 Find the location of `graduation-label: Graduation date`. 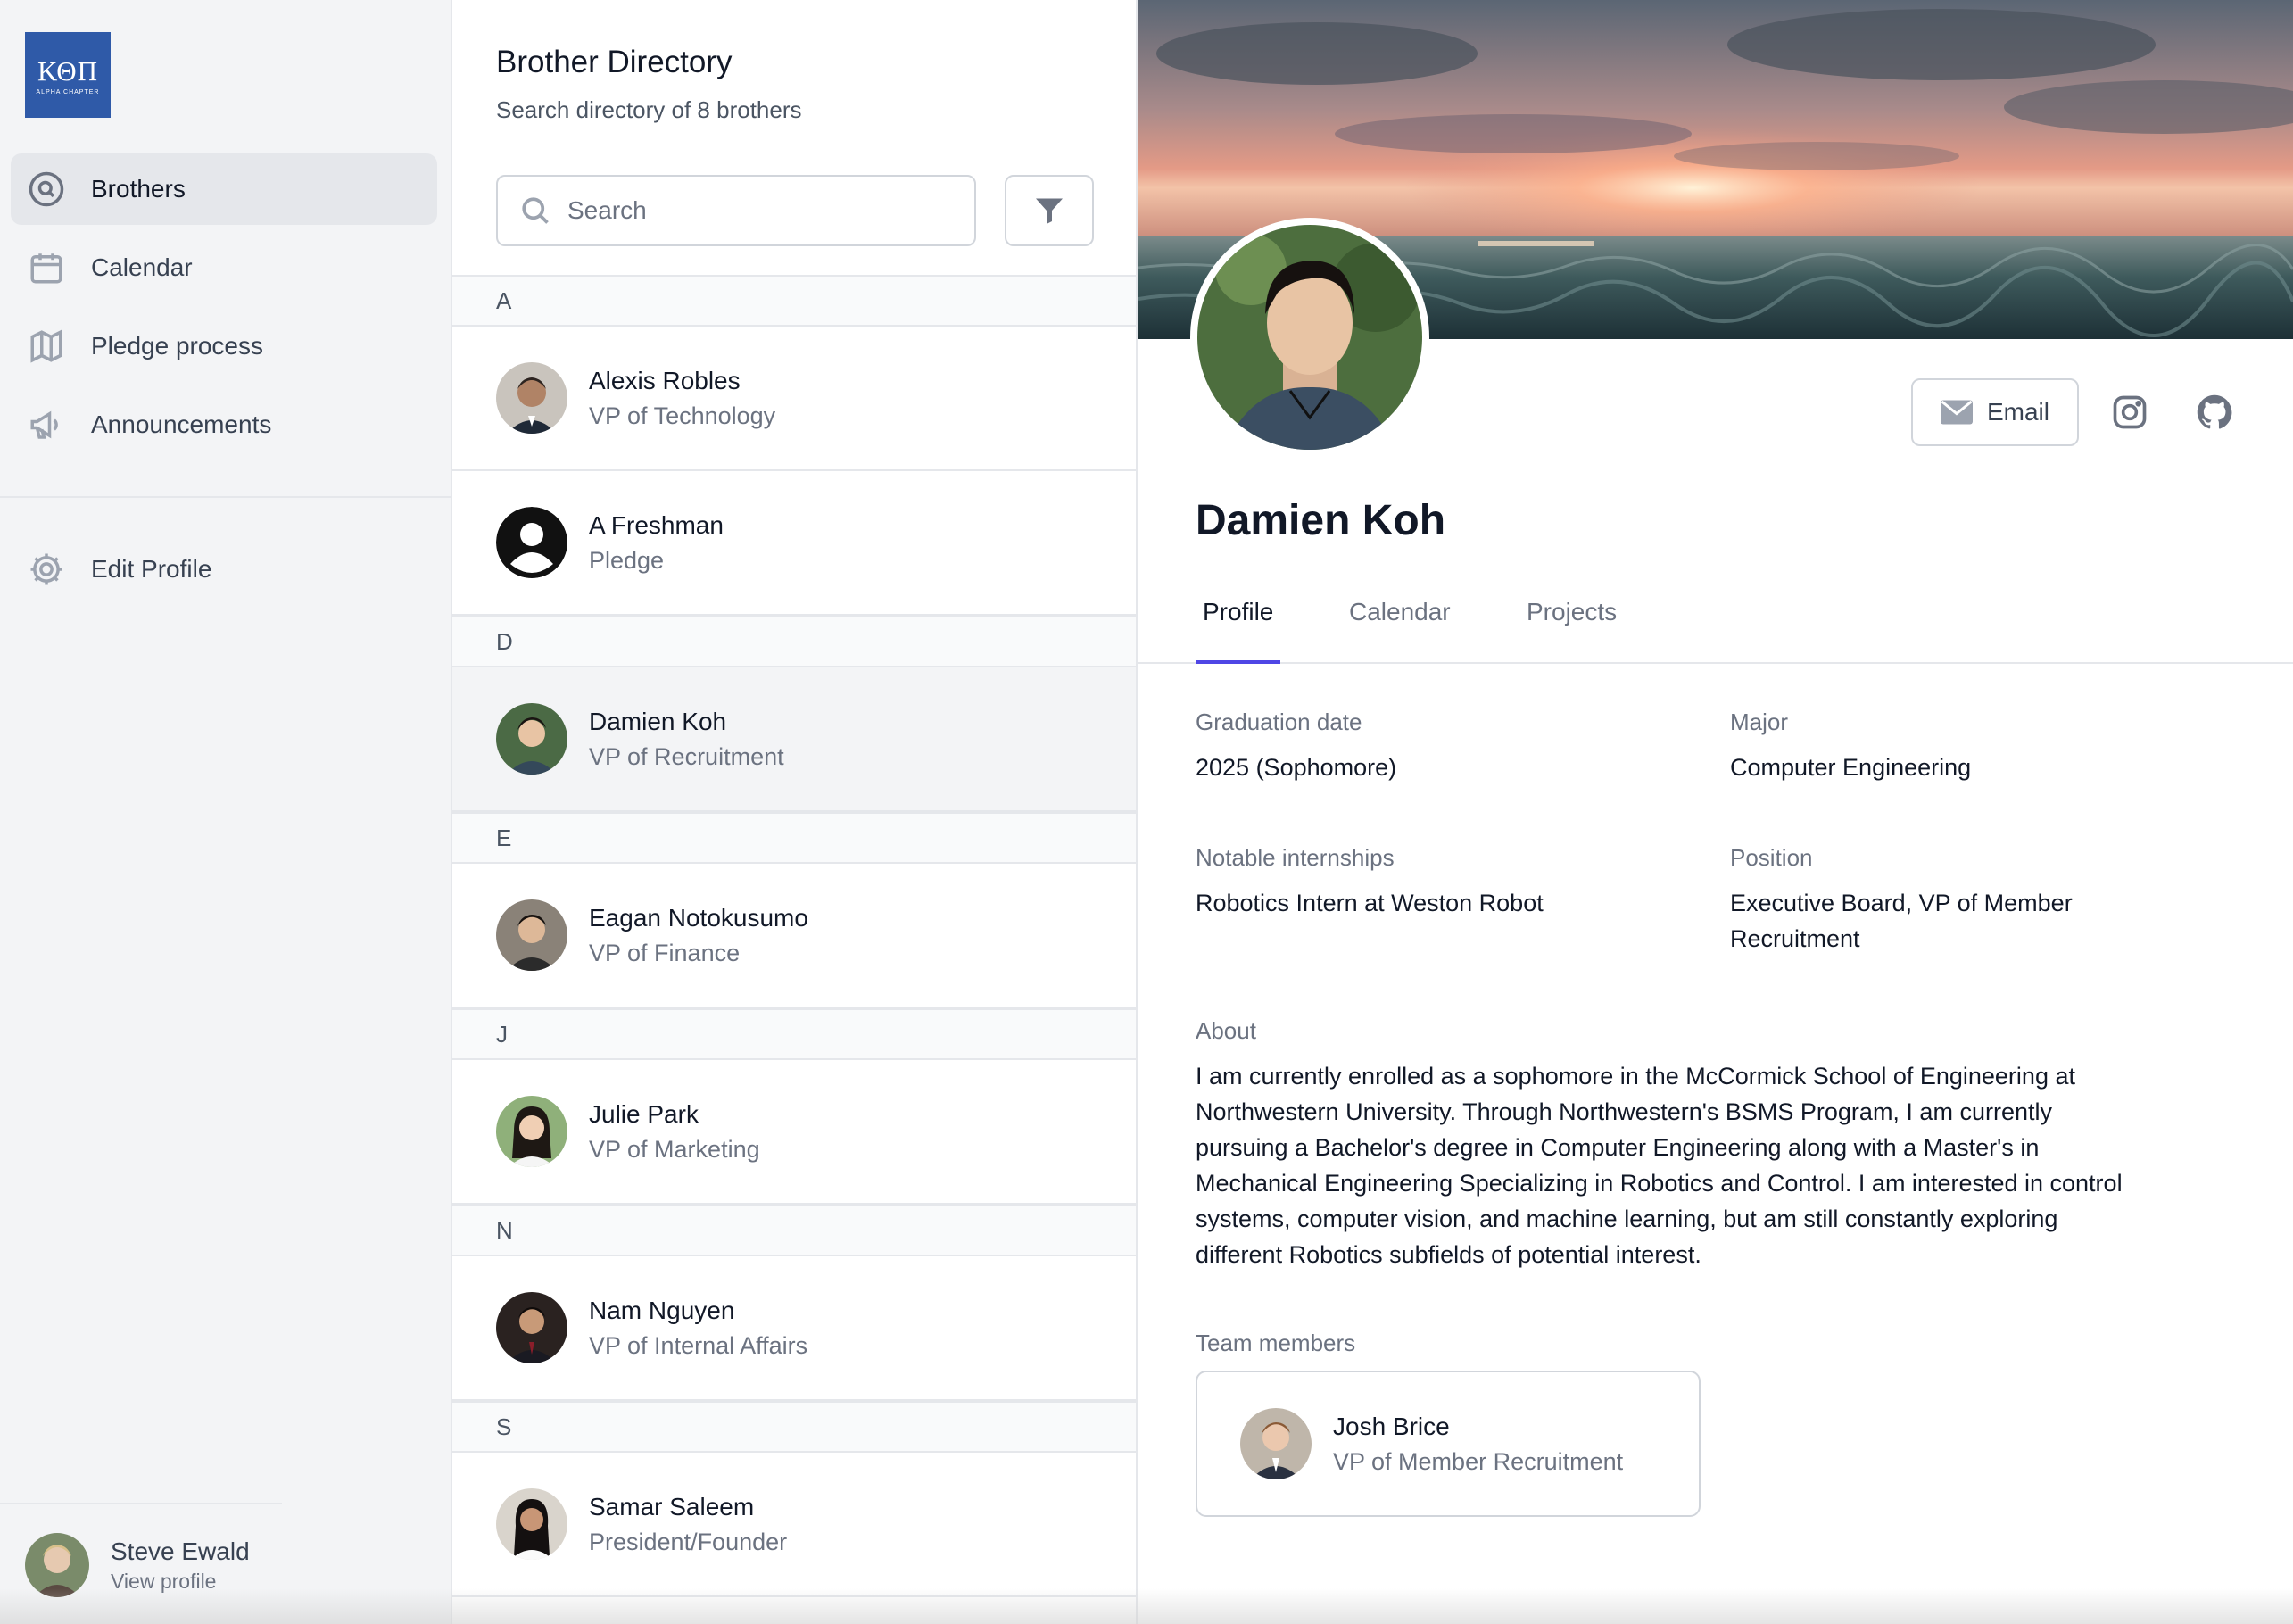

graduation-label: Graduation date is located at coordinates (1279, 721).